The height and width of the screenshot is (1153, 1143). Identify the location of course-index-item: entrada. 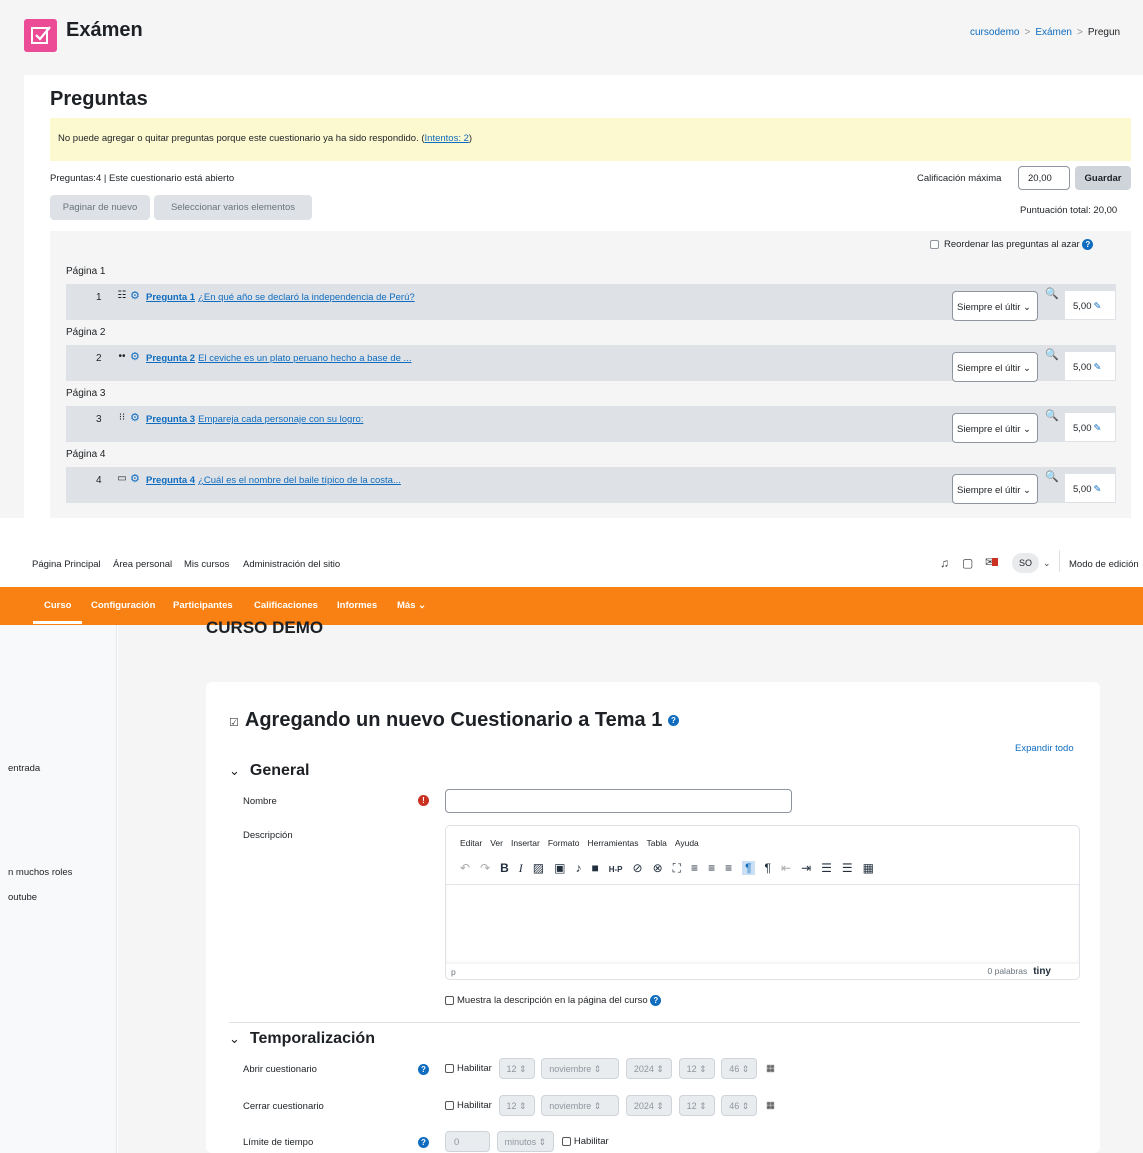
(24, 768).